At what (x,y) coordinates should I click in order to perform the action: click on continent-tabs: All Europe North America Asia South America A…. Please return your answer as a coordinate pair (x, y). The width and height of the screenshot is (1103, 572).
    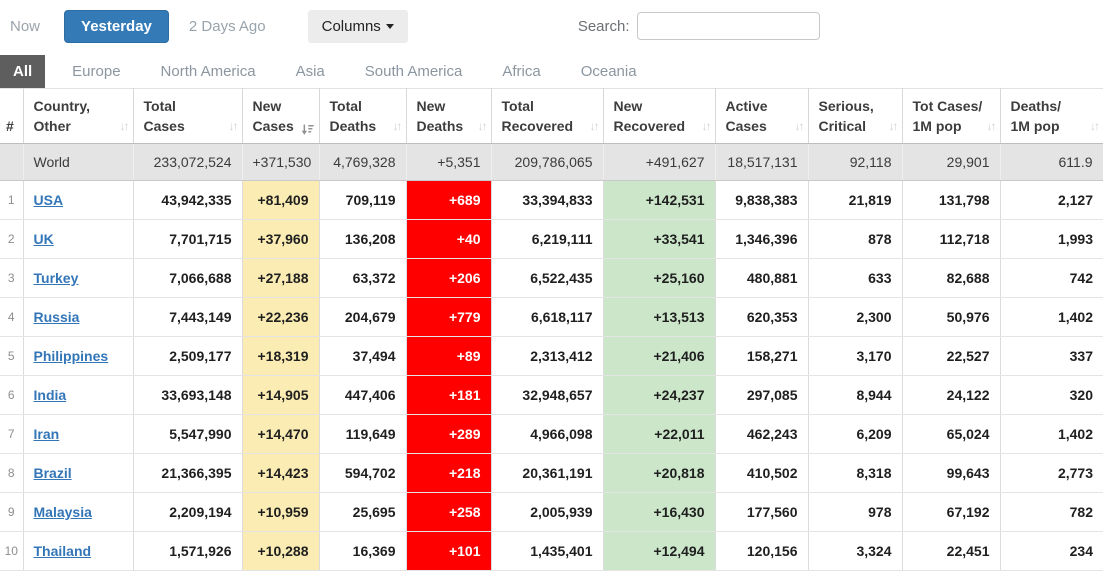
    Looking at the image, I should click on (551, 70).